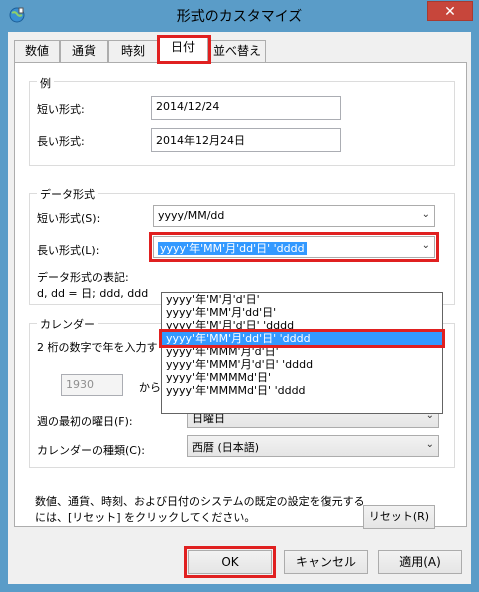 This screenshot has width=479, height=592. Describe the element at coordinates (69, 218) in the screenshot. I see `short-format-label: 短い形式(S):` at that location.